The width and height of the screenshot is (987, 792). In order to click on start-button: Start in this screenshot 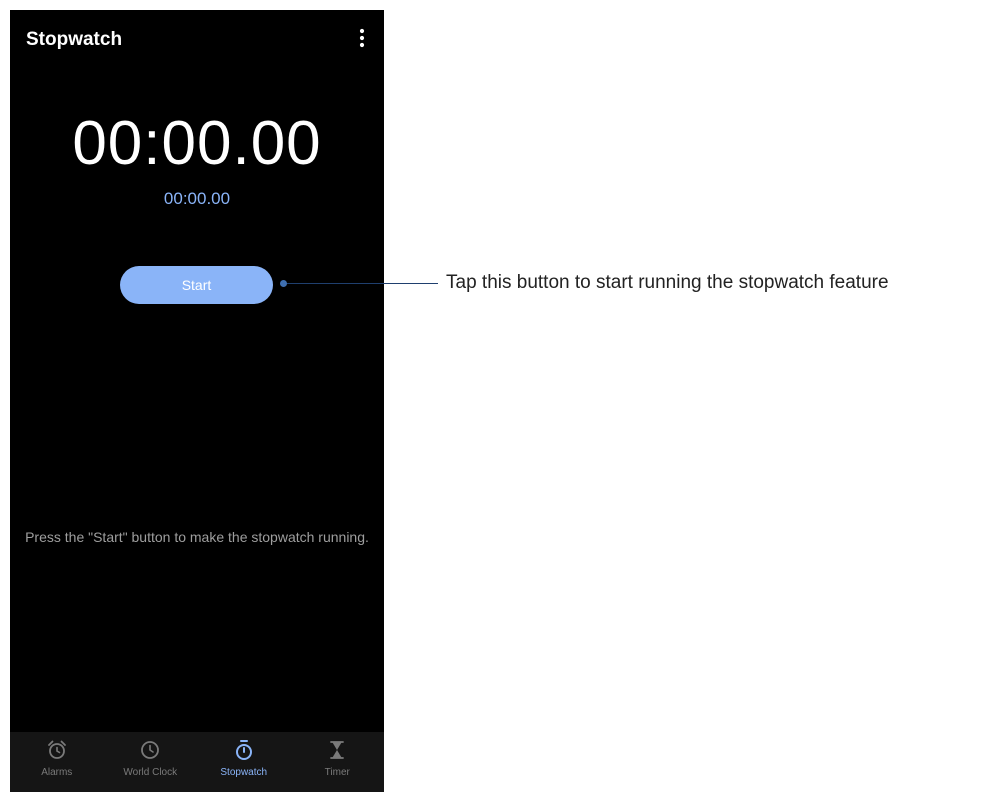, I will do `click(196, 285)`.